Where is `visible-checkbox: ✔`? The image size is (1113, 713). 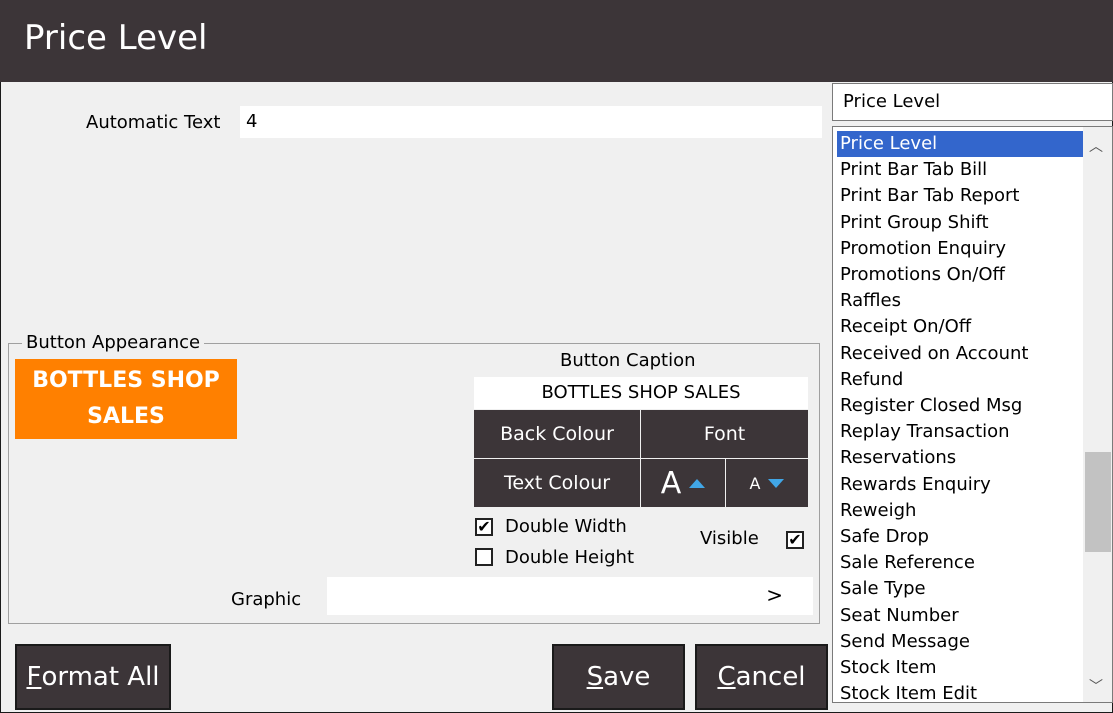 visible-checkbox: ✔ is located at coordinates (795, 540).